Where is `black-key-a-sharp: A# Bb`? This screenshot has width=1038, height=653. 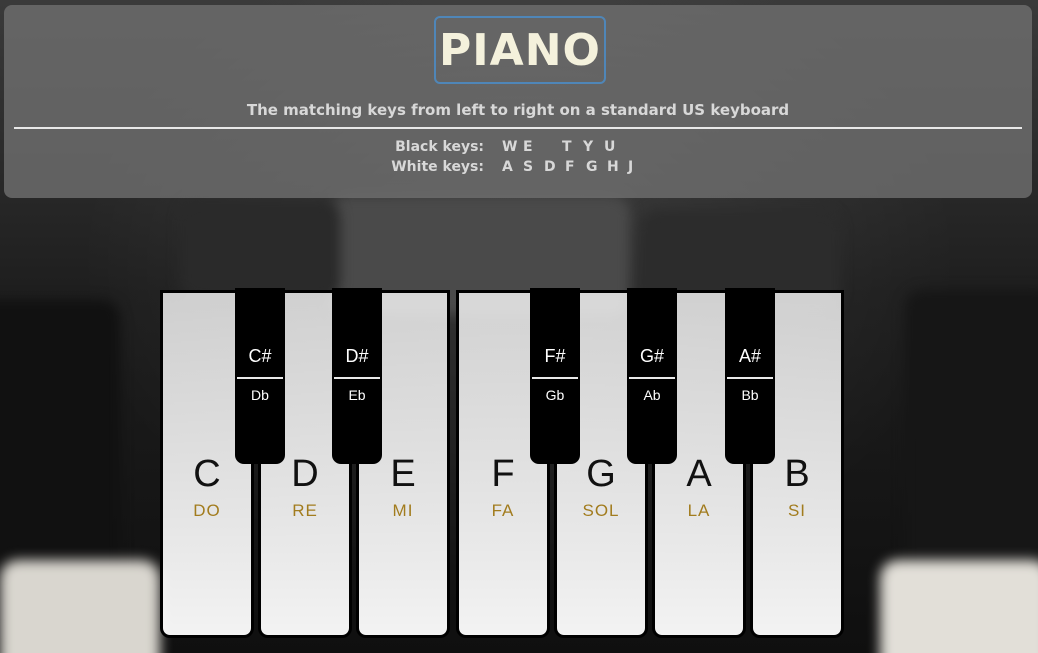
black-key-a-sharp: A# Bb is located at coordinates (750, 376).